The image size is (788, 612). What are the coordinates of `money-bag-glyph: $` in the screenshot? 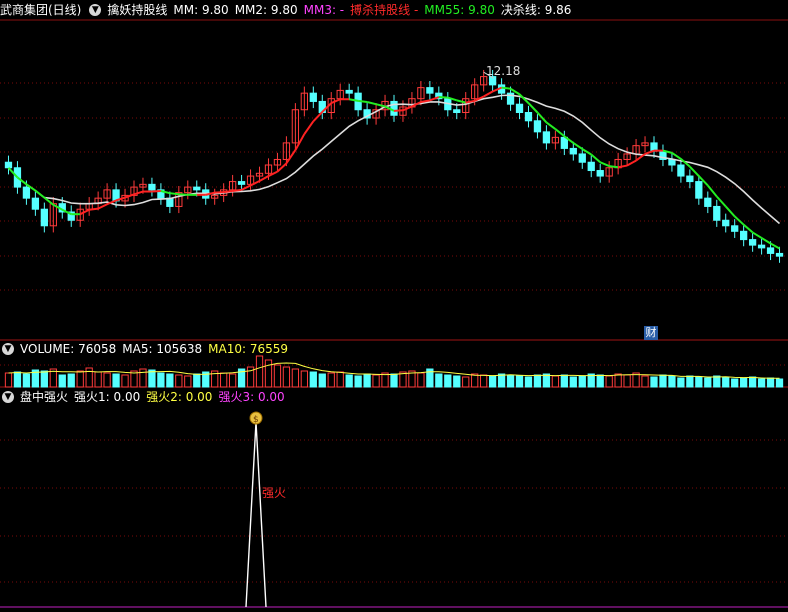 It's located at (256, 420).